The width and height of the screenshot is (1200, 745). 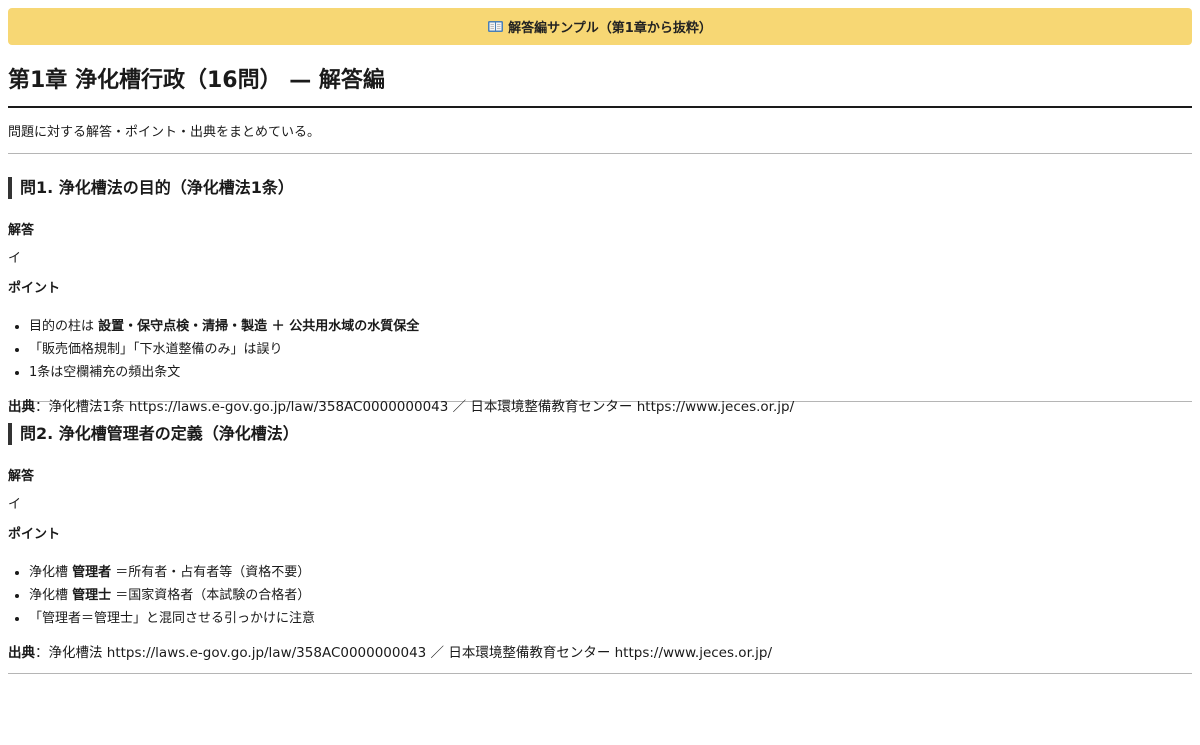 I want to click on banner-text: 解答編サンプル（第1章から抜粋）, so click(x=610, y=28).